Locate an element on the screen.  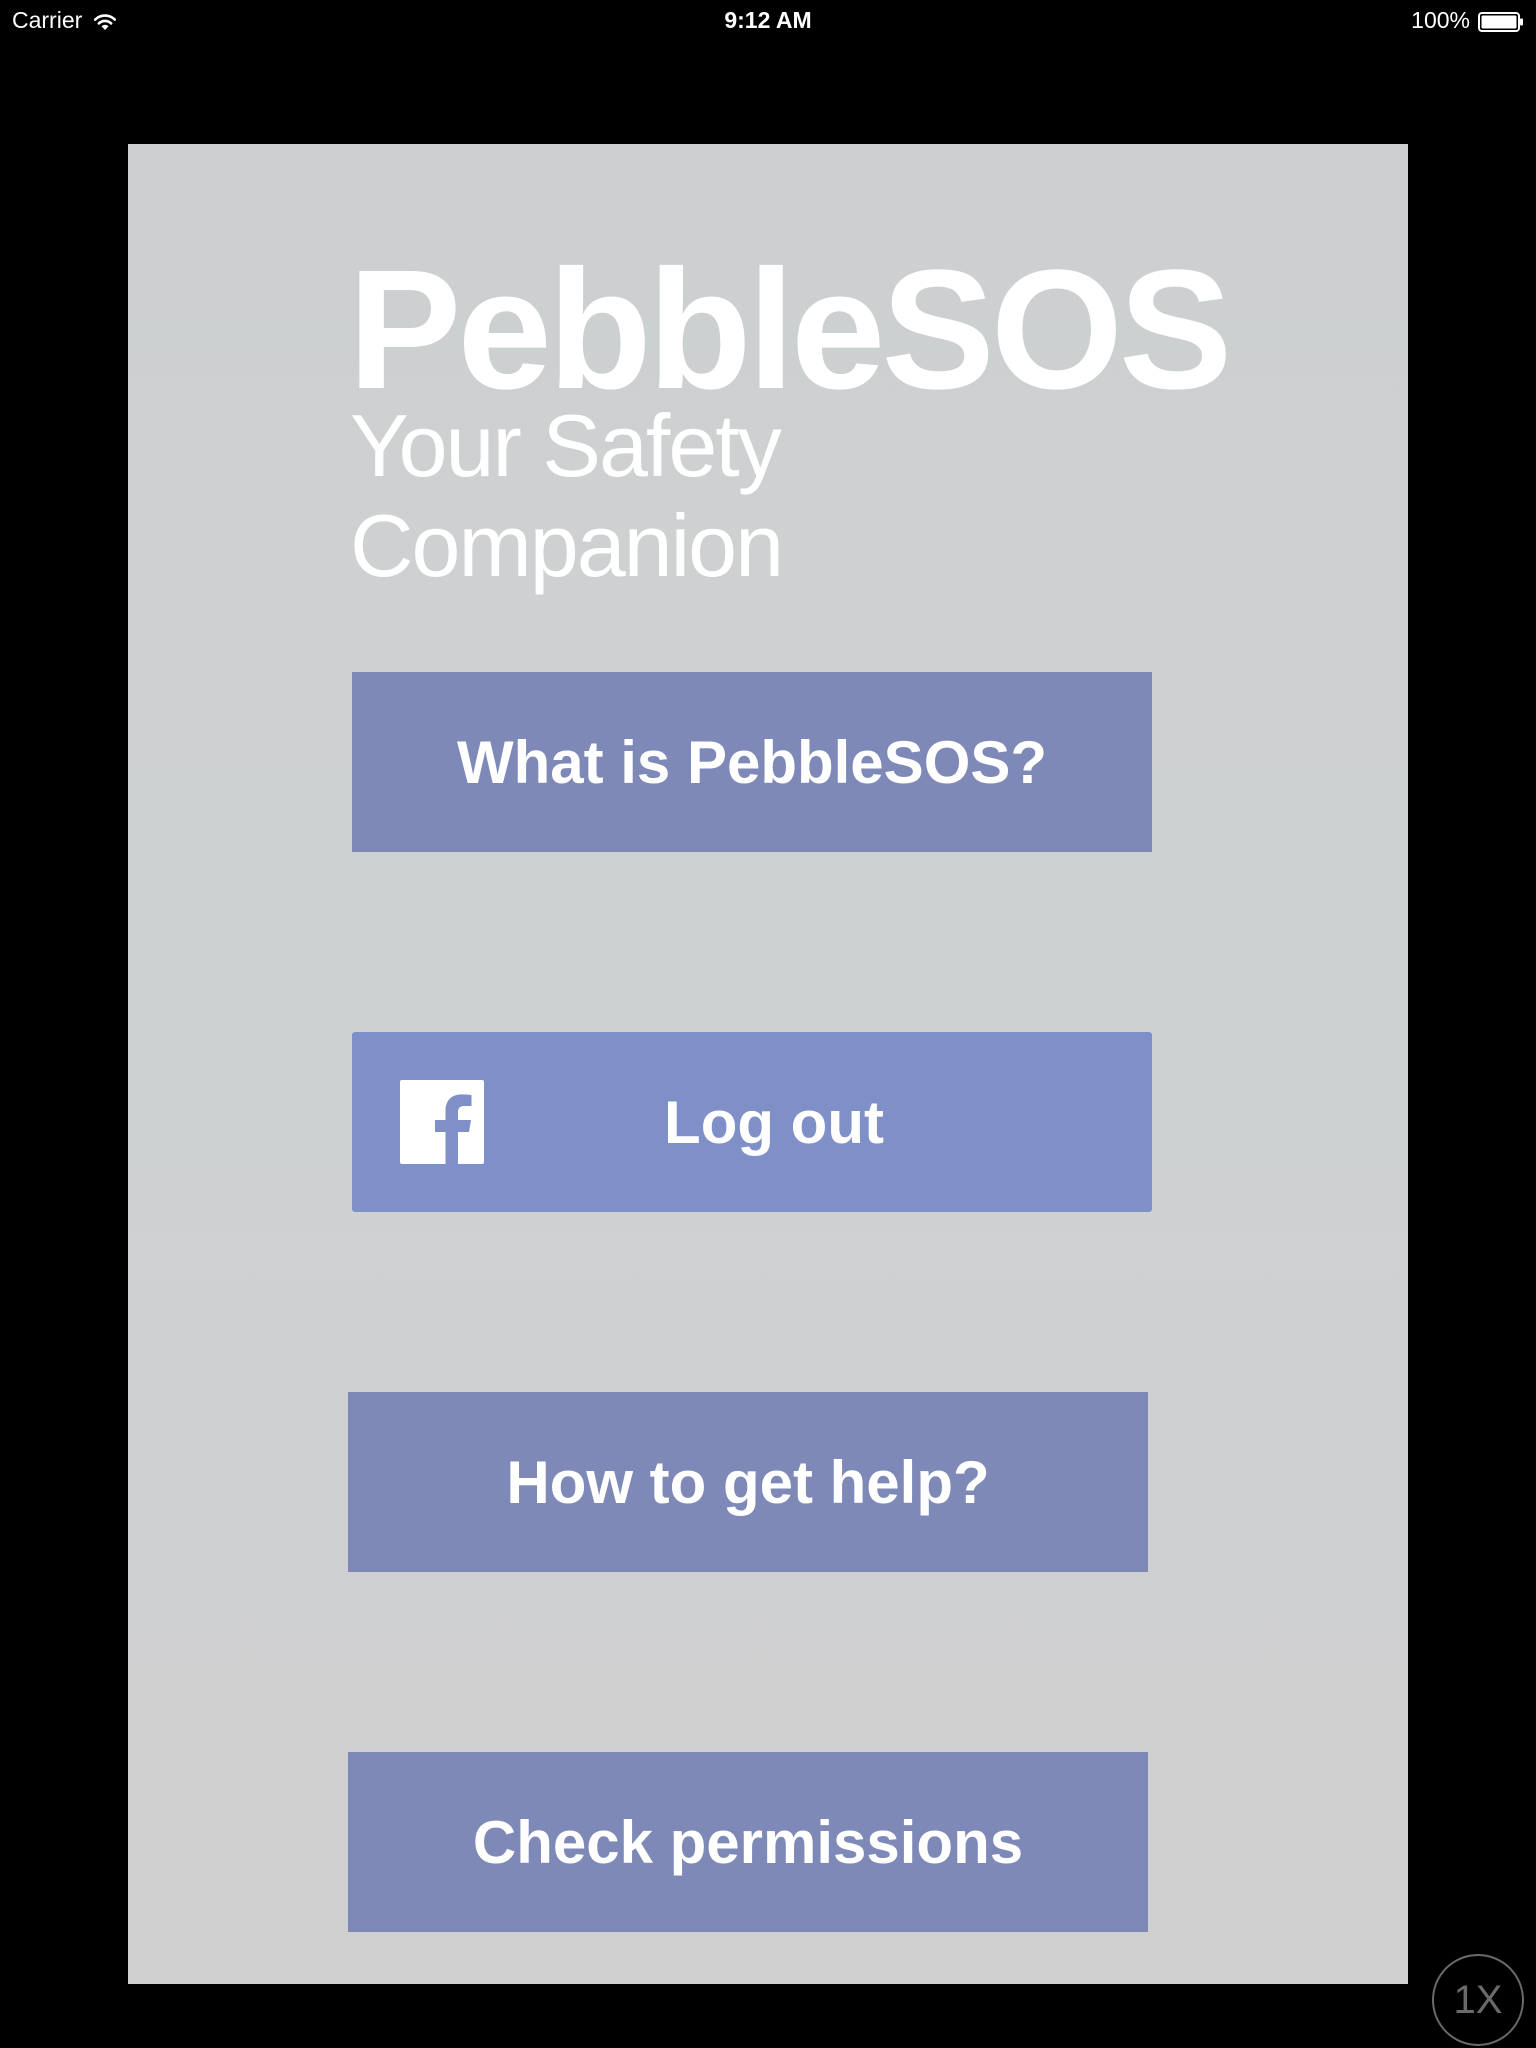
status-time: 9:12 AM is located at coordinates (768, 20).